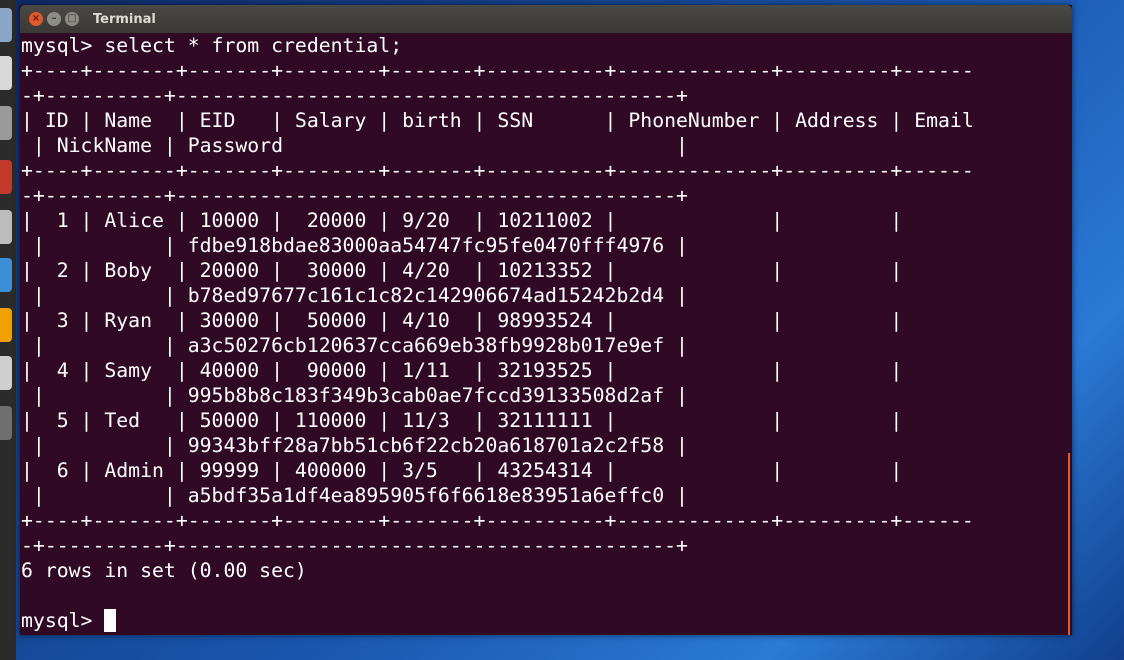  What do you see at coordinates (6, 325) in the screenshot?
I see `browser-icon` at bounding box center [6, 325].